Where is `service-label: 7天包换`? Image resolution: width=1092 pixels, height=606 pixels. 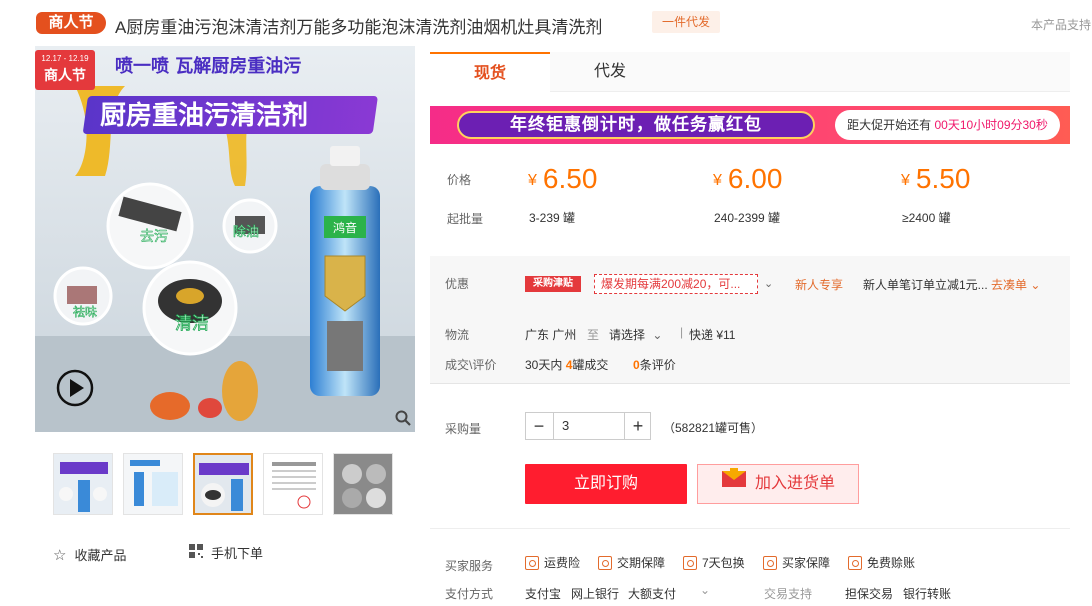 service-label: 7天包换 is located at coordinates (723, 563).